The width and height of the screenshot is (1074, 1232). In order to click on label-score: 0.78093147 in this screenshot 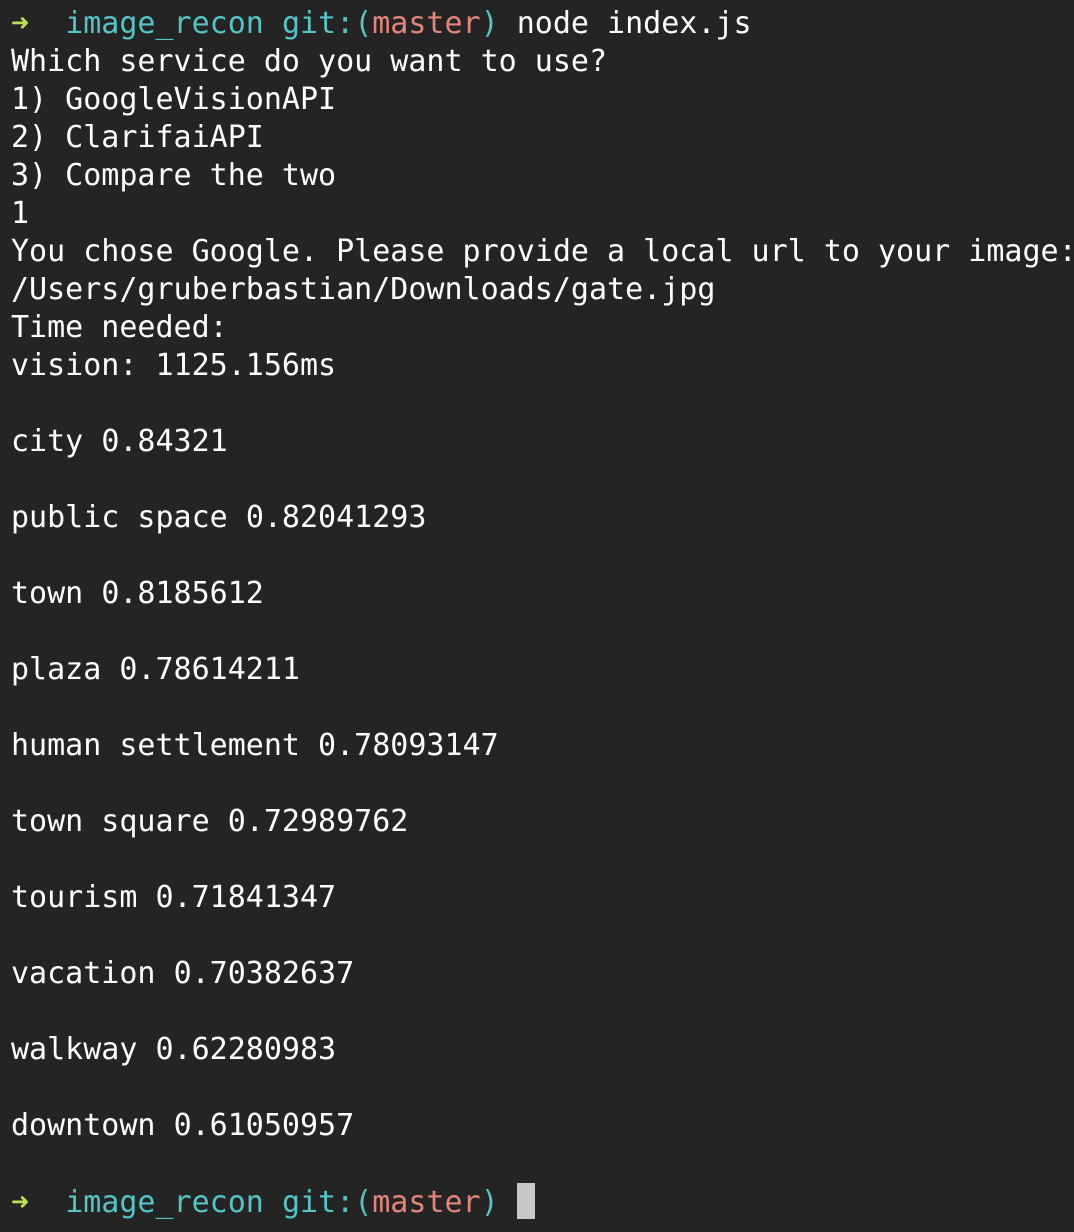, I will do `click(408, 745)`.